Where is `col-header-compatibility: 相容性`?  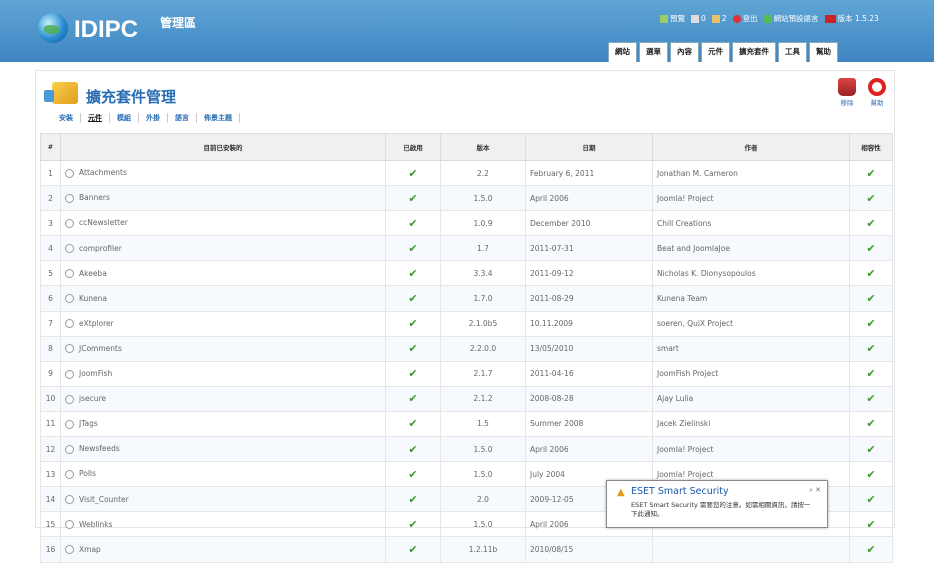
col-header-compatibility: 相容性 is located at coordinates (871, 147).